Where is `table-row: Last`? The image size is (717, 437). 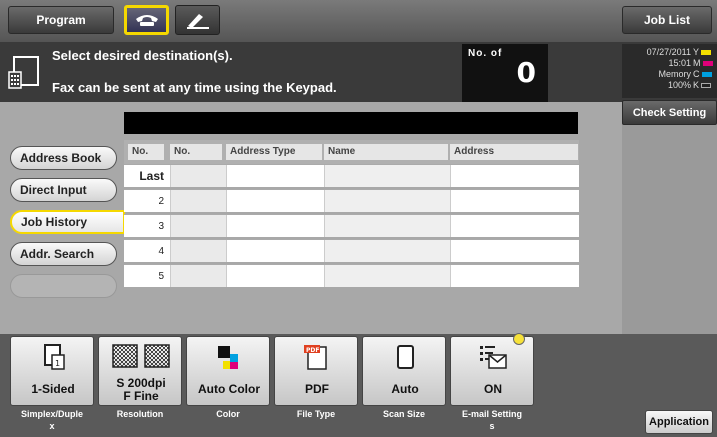 table-row: Last is located at coordinates (351, 175).